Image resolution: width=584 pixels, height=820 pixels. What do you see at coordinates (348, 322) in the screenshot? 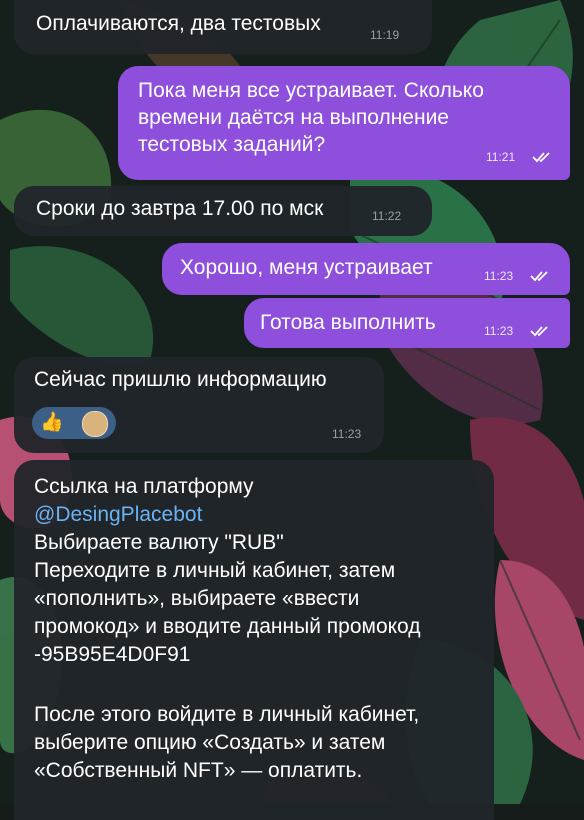
I see `message-text: Готова выполнить` at bounding box center [348, 322].